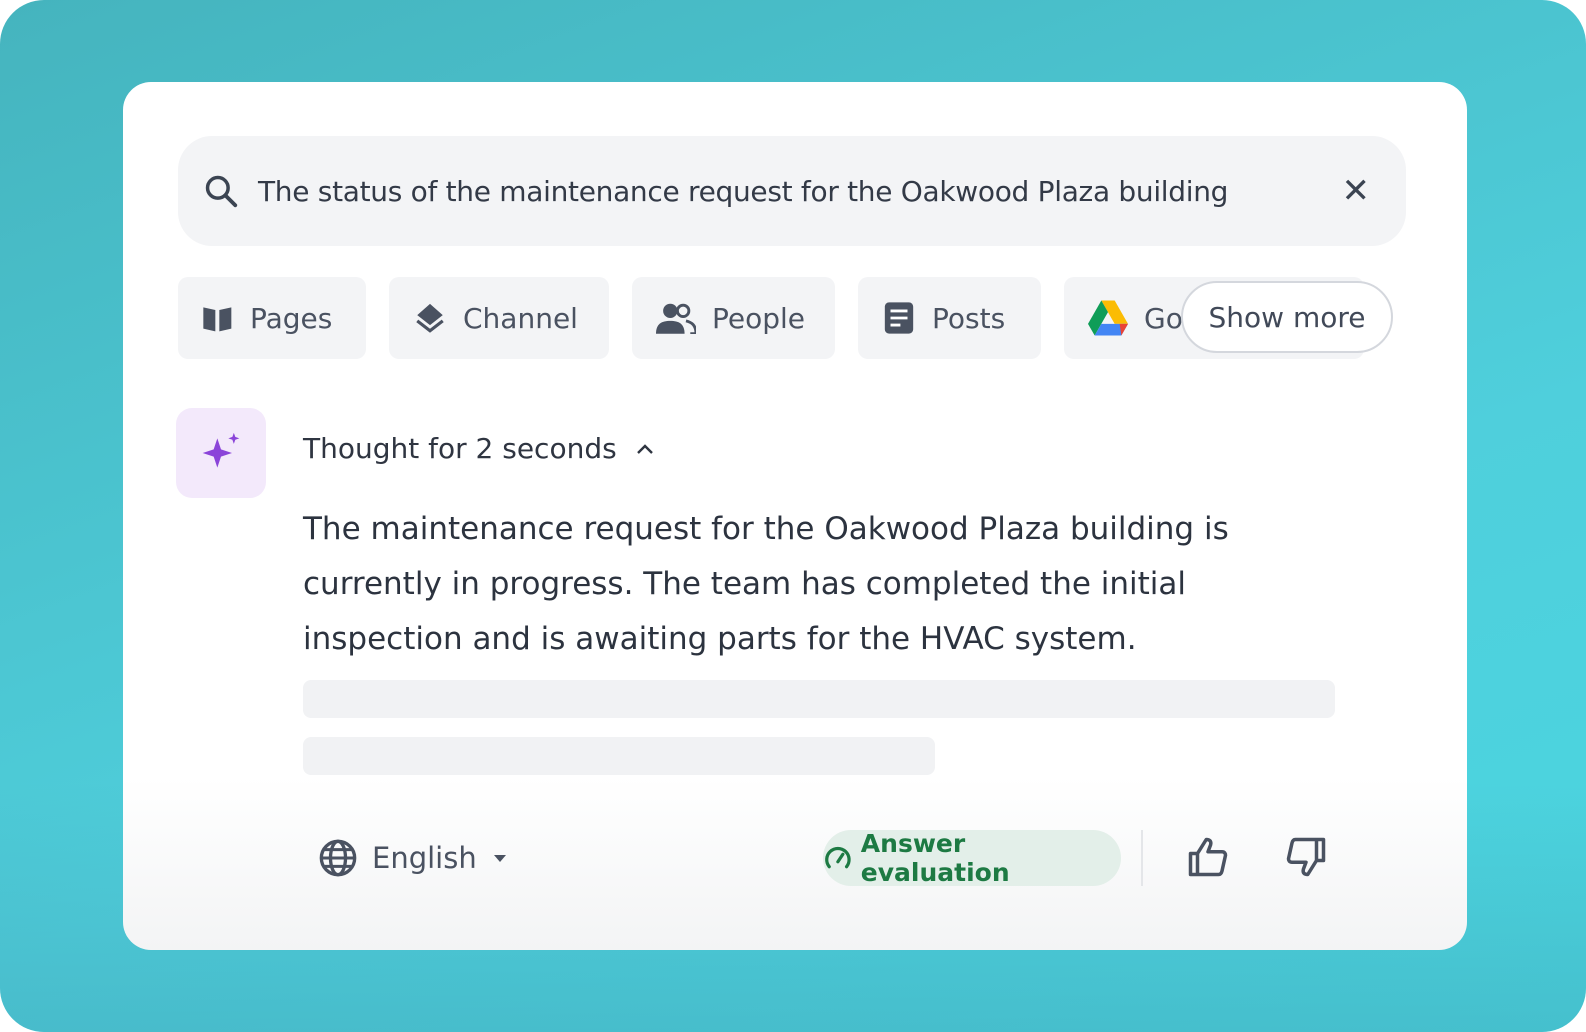 This screenshot has height=1032, width=1586. Describe the element at coordinates (424, 858) in the screenshot. I see `language-label: English` at that location.